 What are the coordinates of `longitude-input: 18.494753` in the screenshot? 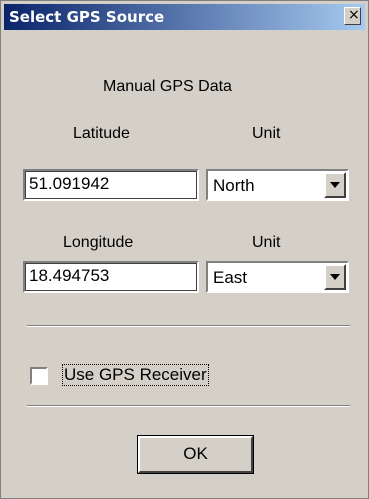 It's located at (111, 277).